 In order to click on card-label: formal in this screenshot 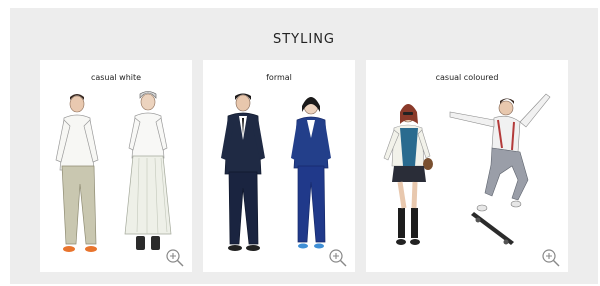, I will do `click(279, 77)`.